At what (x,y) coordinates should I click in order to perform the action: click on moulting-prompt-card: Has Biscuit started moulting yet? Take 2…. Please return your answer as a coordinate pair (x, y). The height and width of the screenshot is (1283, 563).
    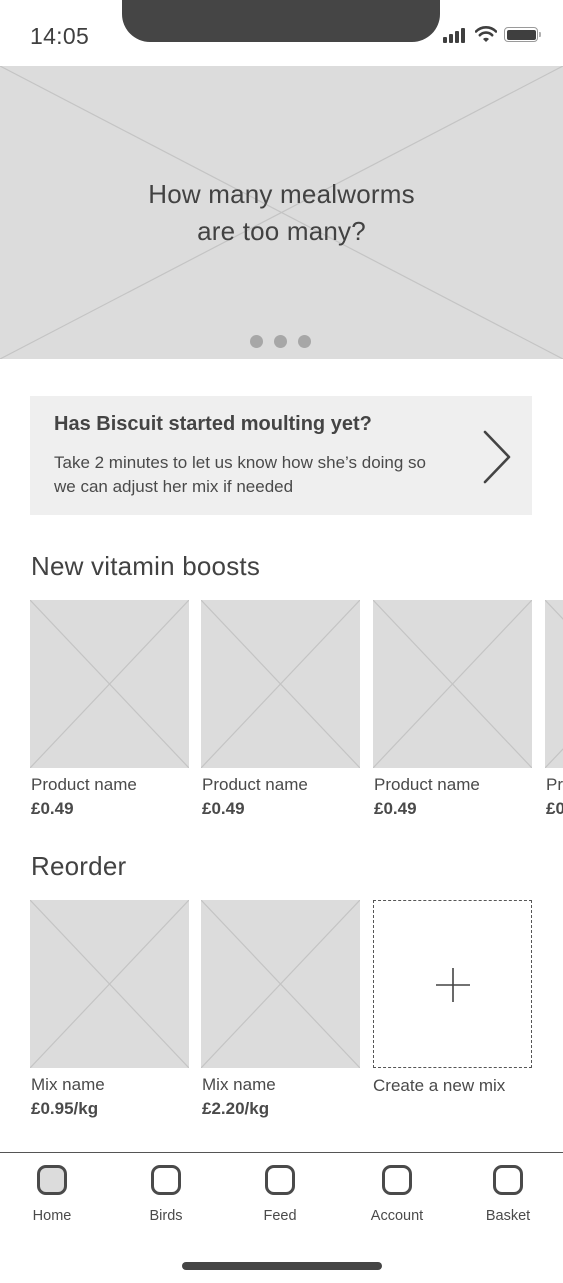
    Looking at the image, I should click on (281, 455).